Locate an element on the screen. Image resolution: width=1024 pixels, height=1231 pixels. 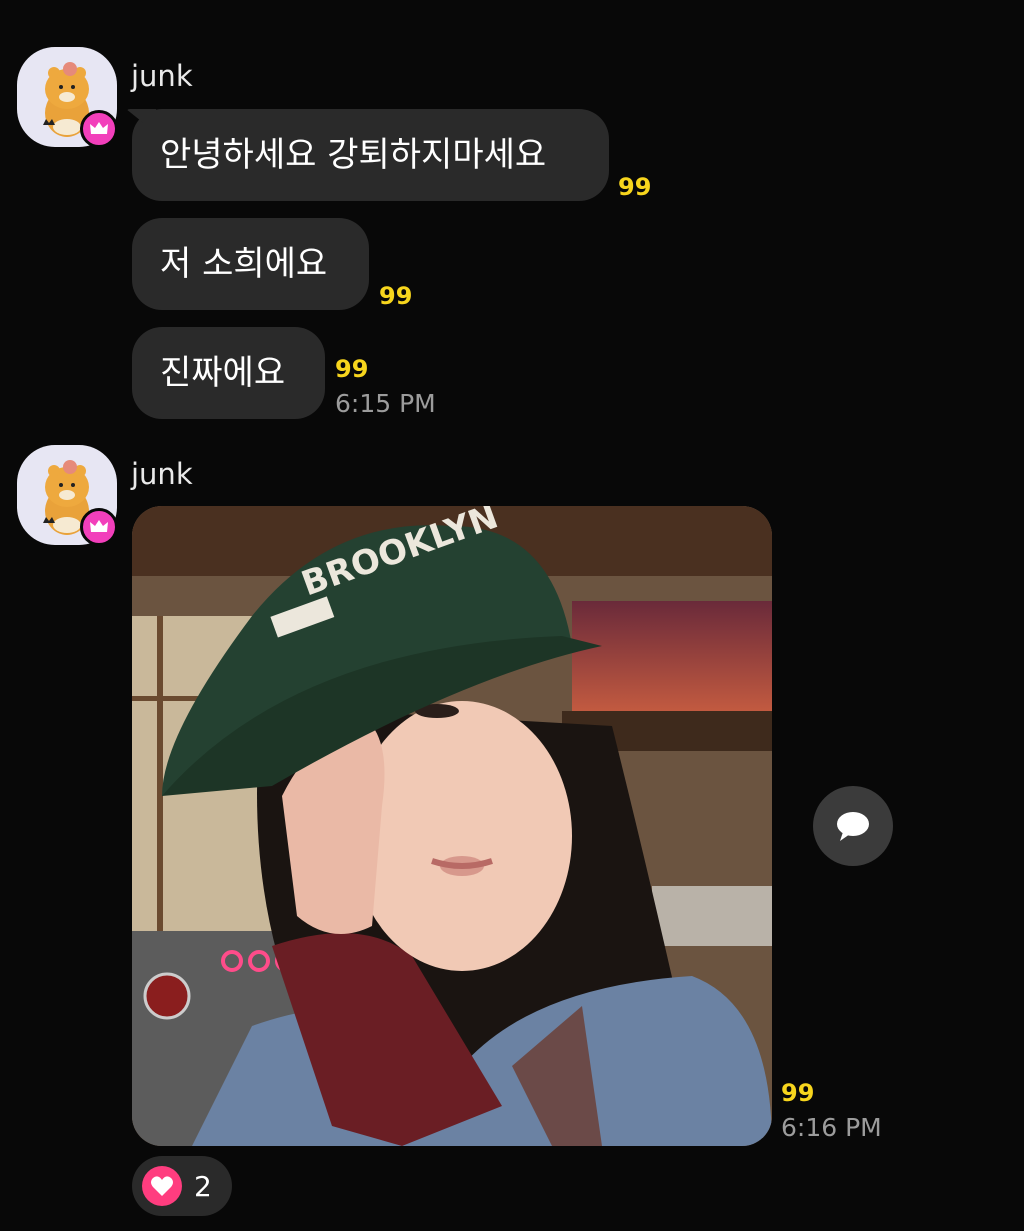
reaction-pill: 2 is located at coordinates (182, 1186).